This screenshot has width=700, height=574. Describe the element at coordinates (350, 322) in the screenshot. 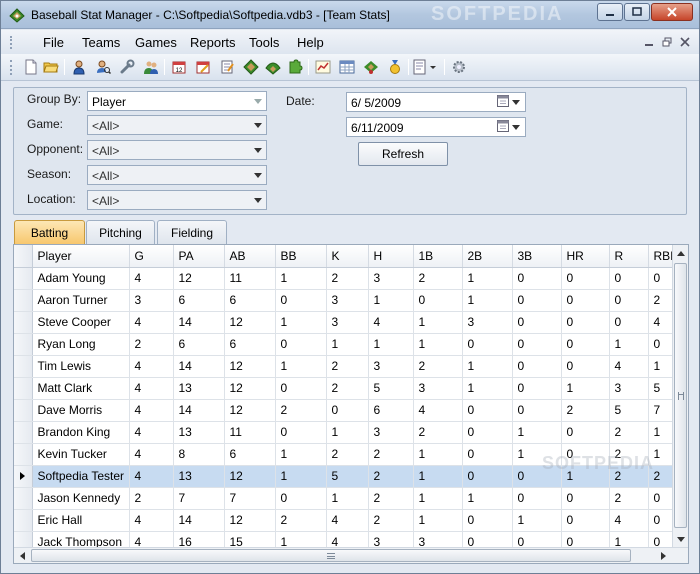

I see `table-row: Steve Cooper 4 14 12 1 3 4 1 3 0 0 0 4` at that location.